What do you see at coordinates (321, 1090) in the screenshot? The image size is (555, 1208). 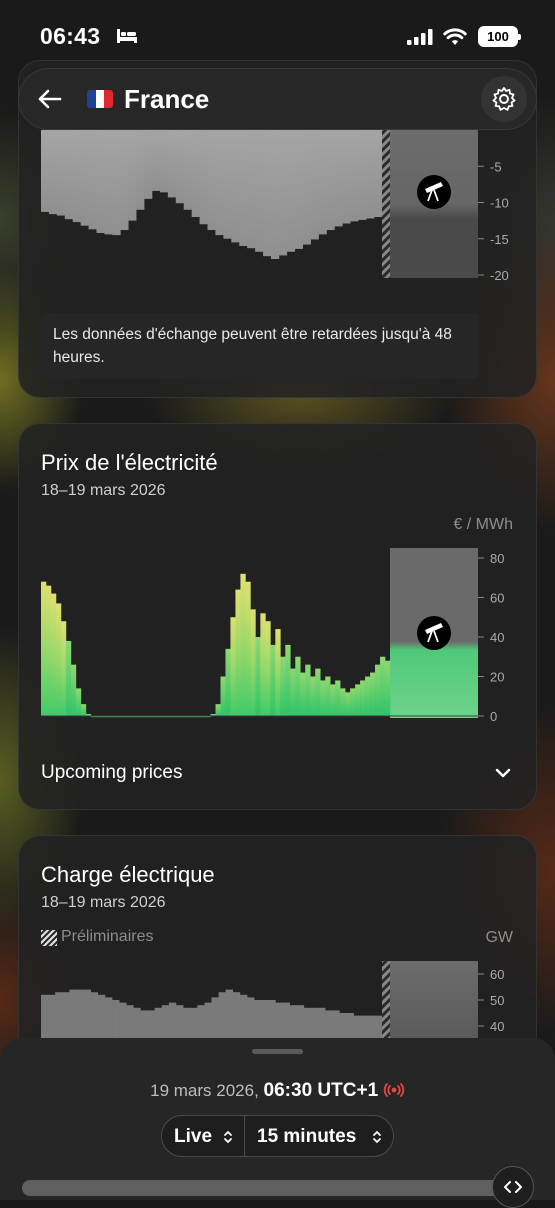 I see `selected-time: 06:30 UTC+1` at bounding box center [321, 1090].